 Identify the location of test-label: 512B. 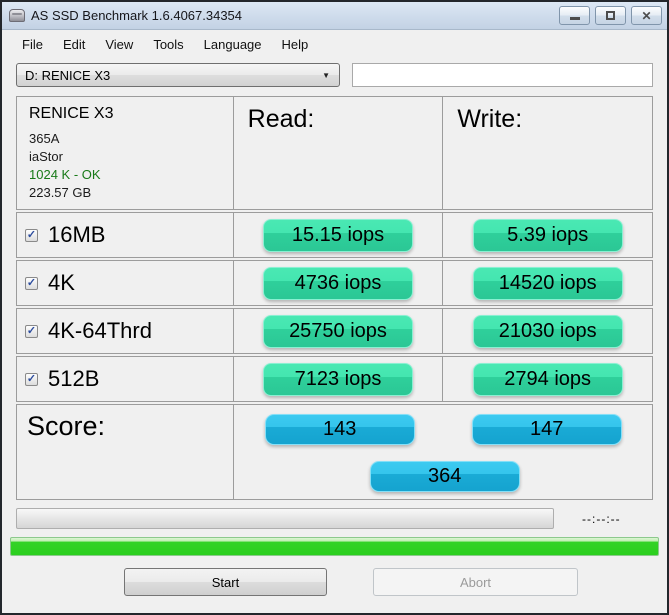
(74, 378).